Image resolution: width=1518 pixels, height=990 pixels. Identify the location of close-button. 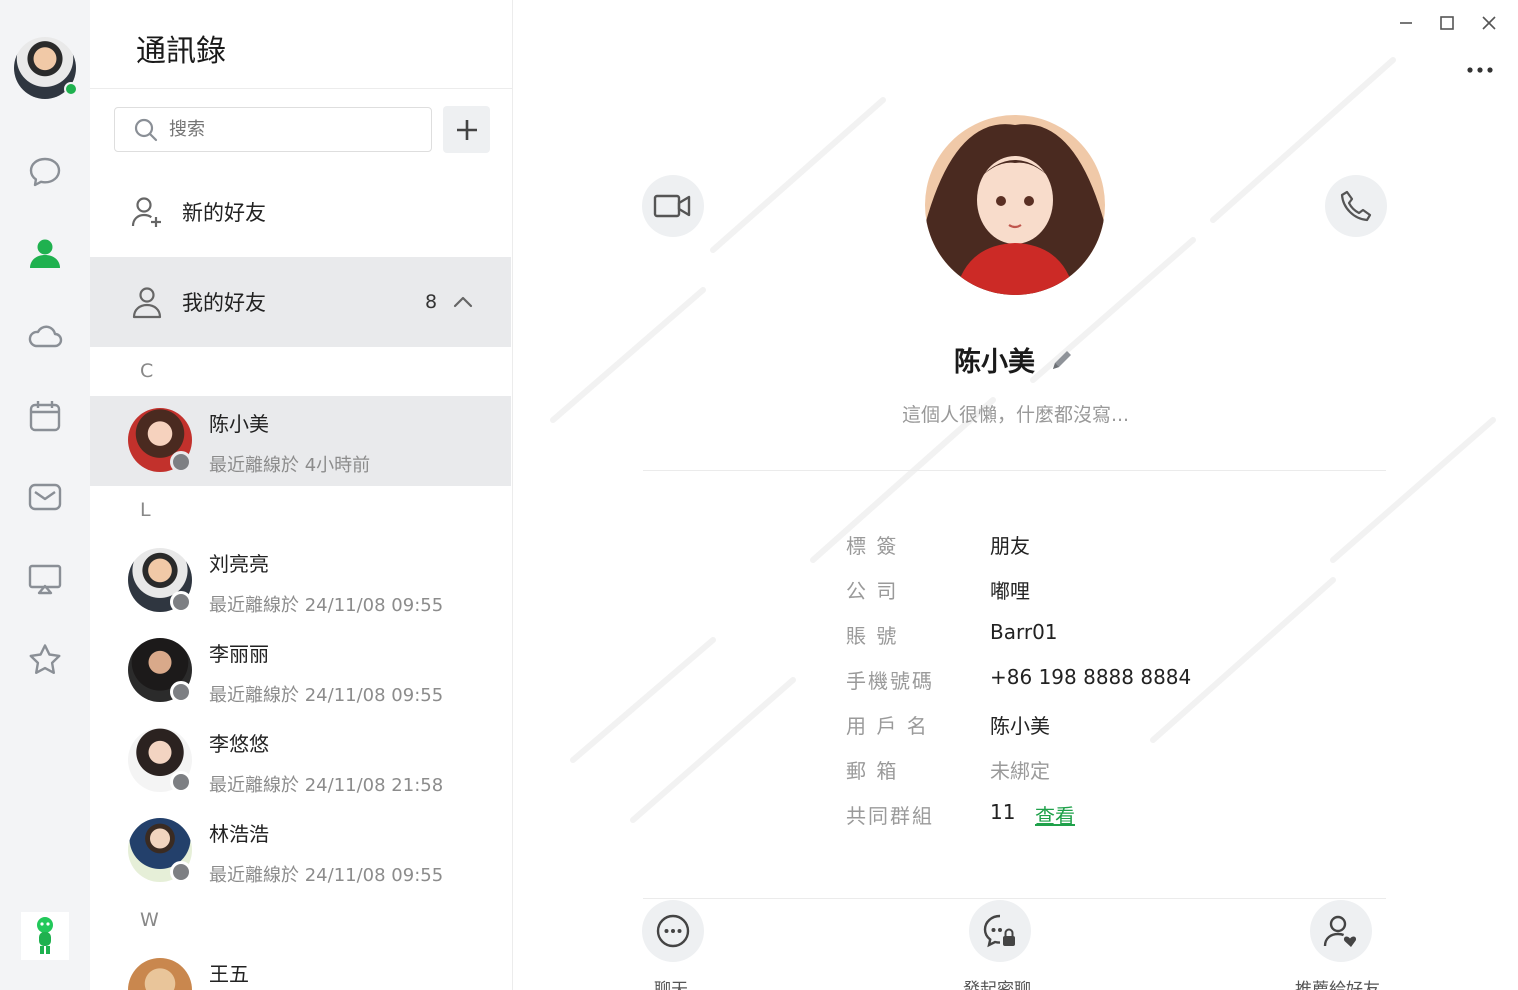
(1489, 23).